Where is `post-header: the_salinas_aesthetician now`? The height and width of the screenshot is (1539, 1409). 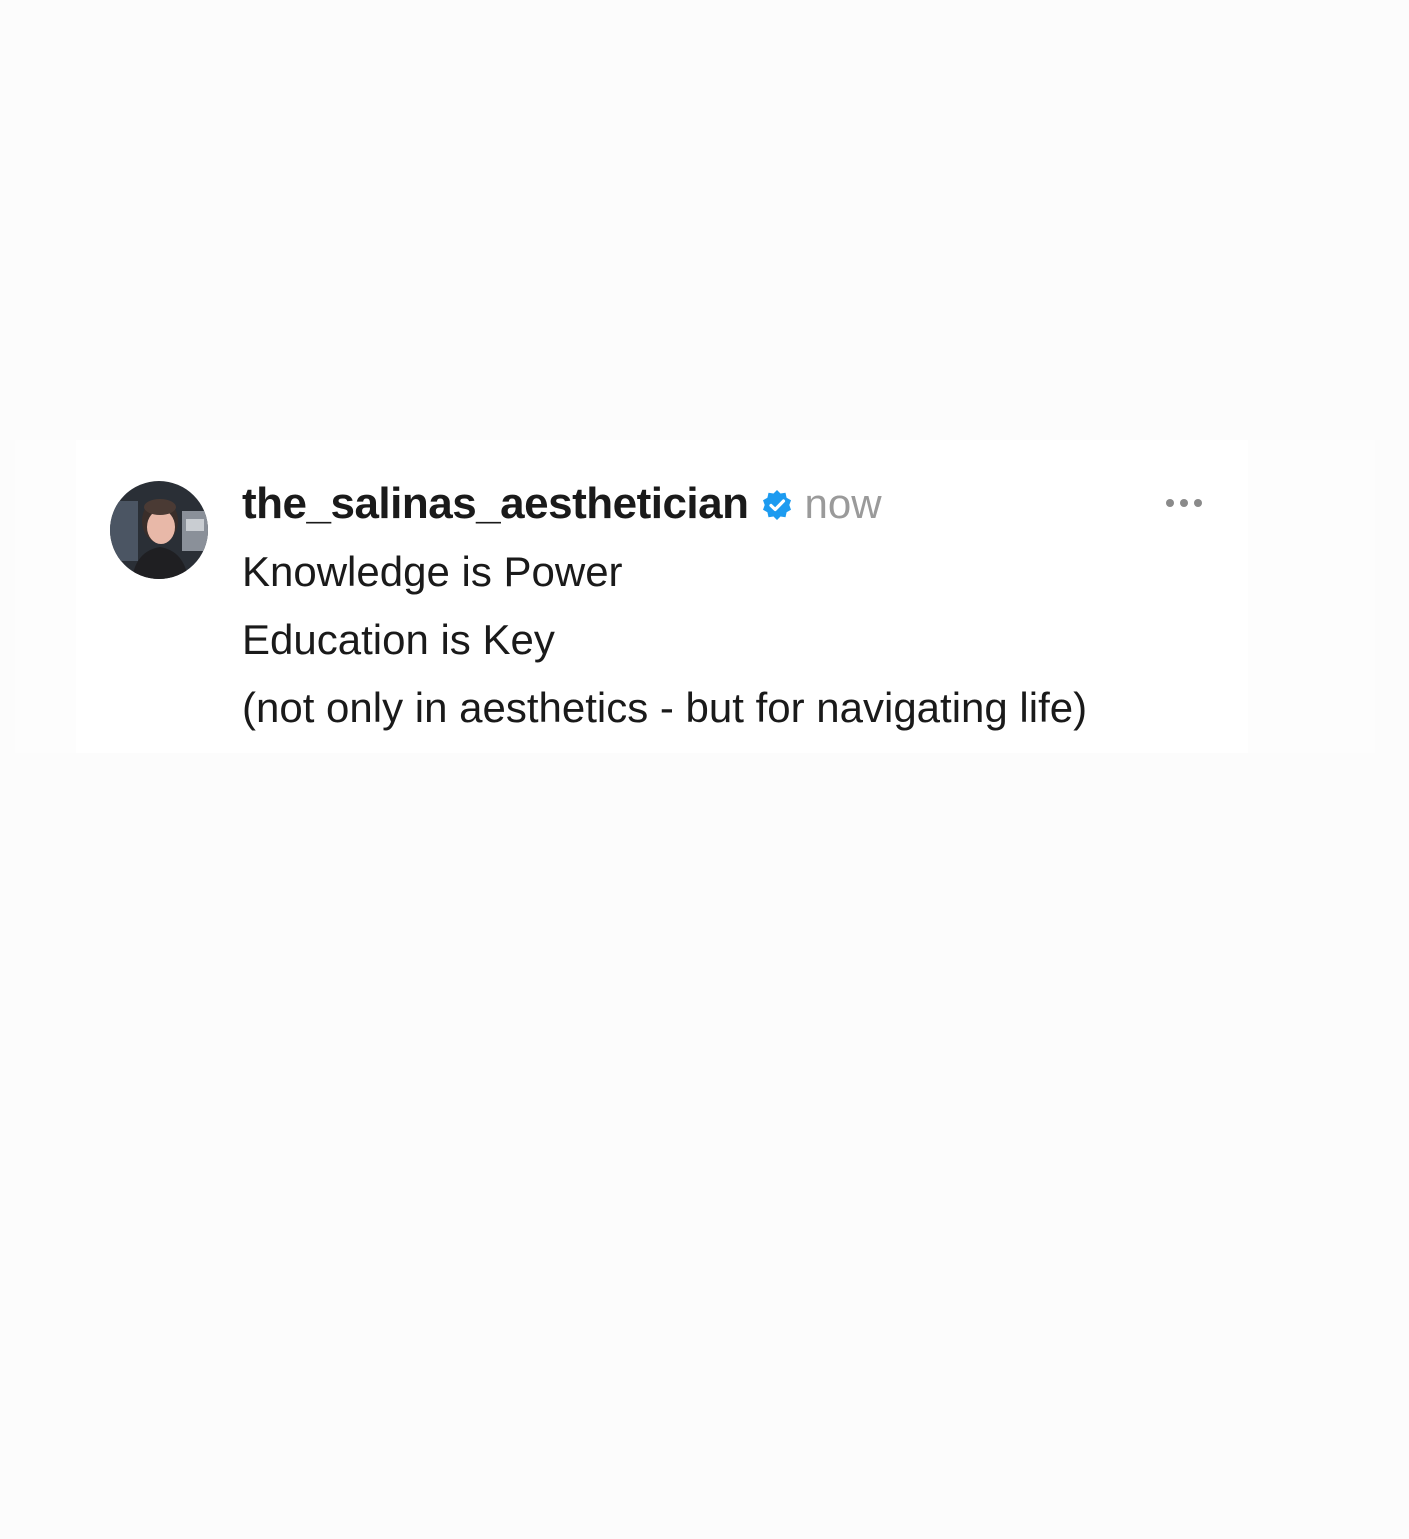
post-header: the_salinas_aesthetician now is located at coordinates (562, 504).